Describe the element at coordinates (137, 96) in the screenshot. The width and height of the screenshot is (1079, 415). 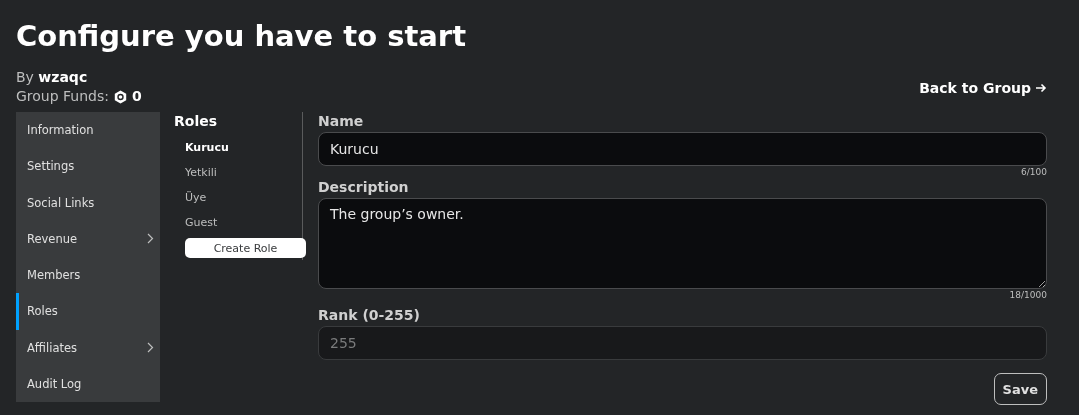
I see `funds-amount: 0` at that location.